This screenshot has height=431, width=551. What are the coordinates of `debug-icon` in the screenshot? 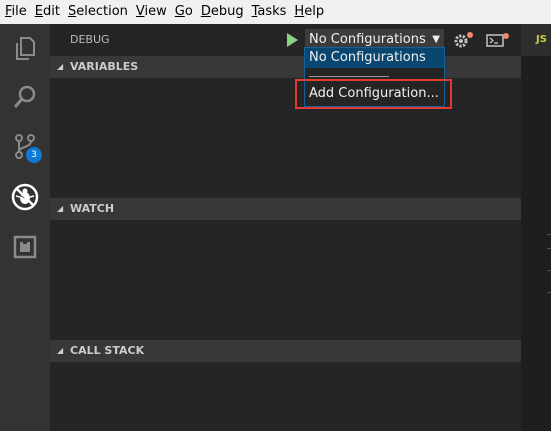 It's located at (25, 197).